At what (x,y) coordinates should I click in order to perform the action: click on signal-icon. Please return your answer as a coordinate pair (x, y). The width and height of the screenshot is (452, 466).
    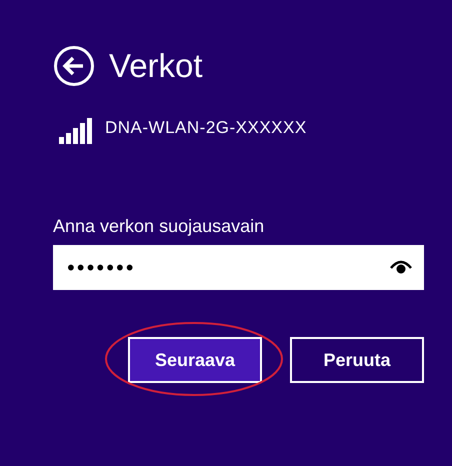
    Looking at the image, I should click on (76, 131).